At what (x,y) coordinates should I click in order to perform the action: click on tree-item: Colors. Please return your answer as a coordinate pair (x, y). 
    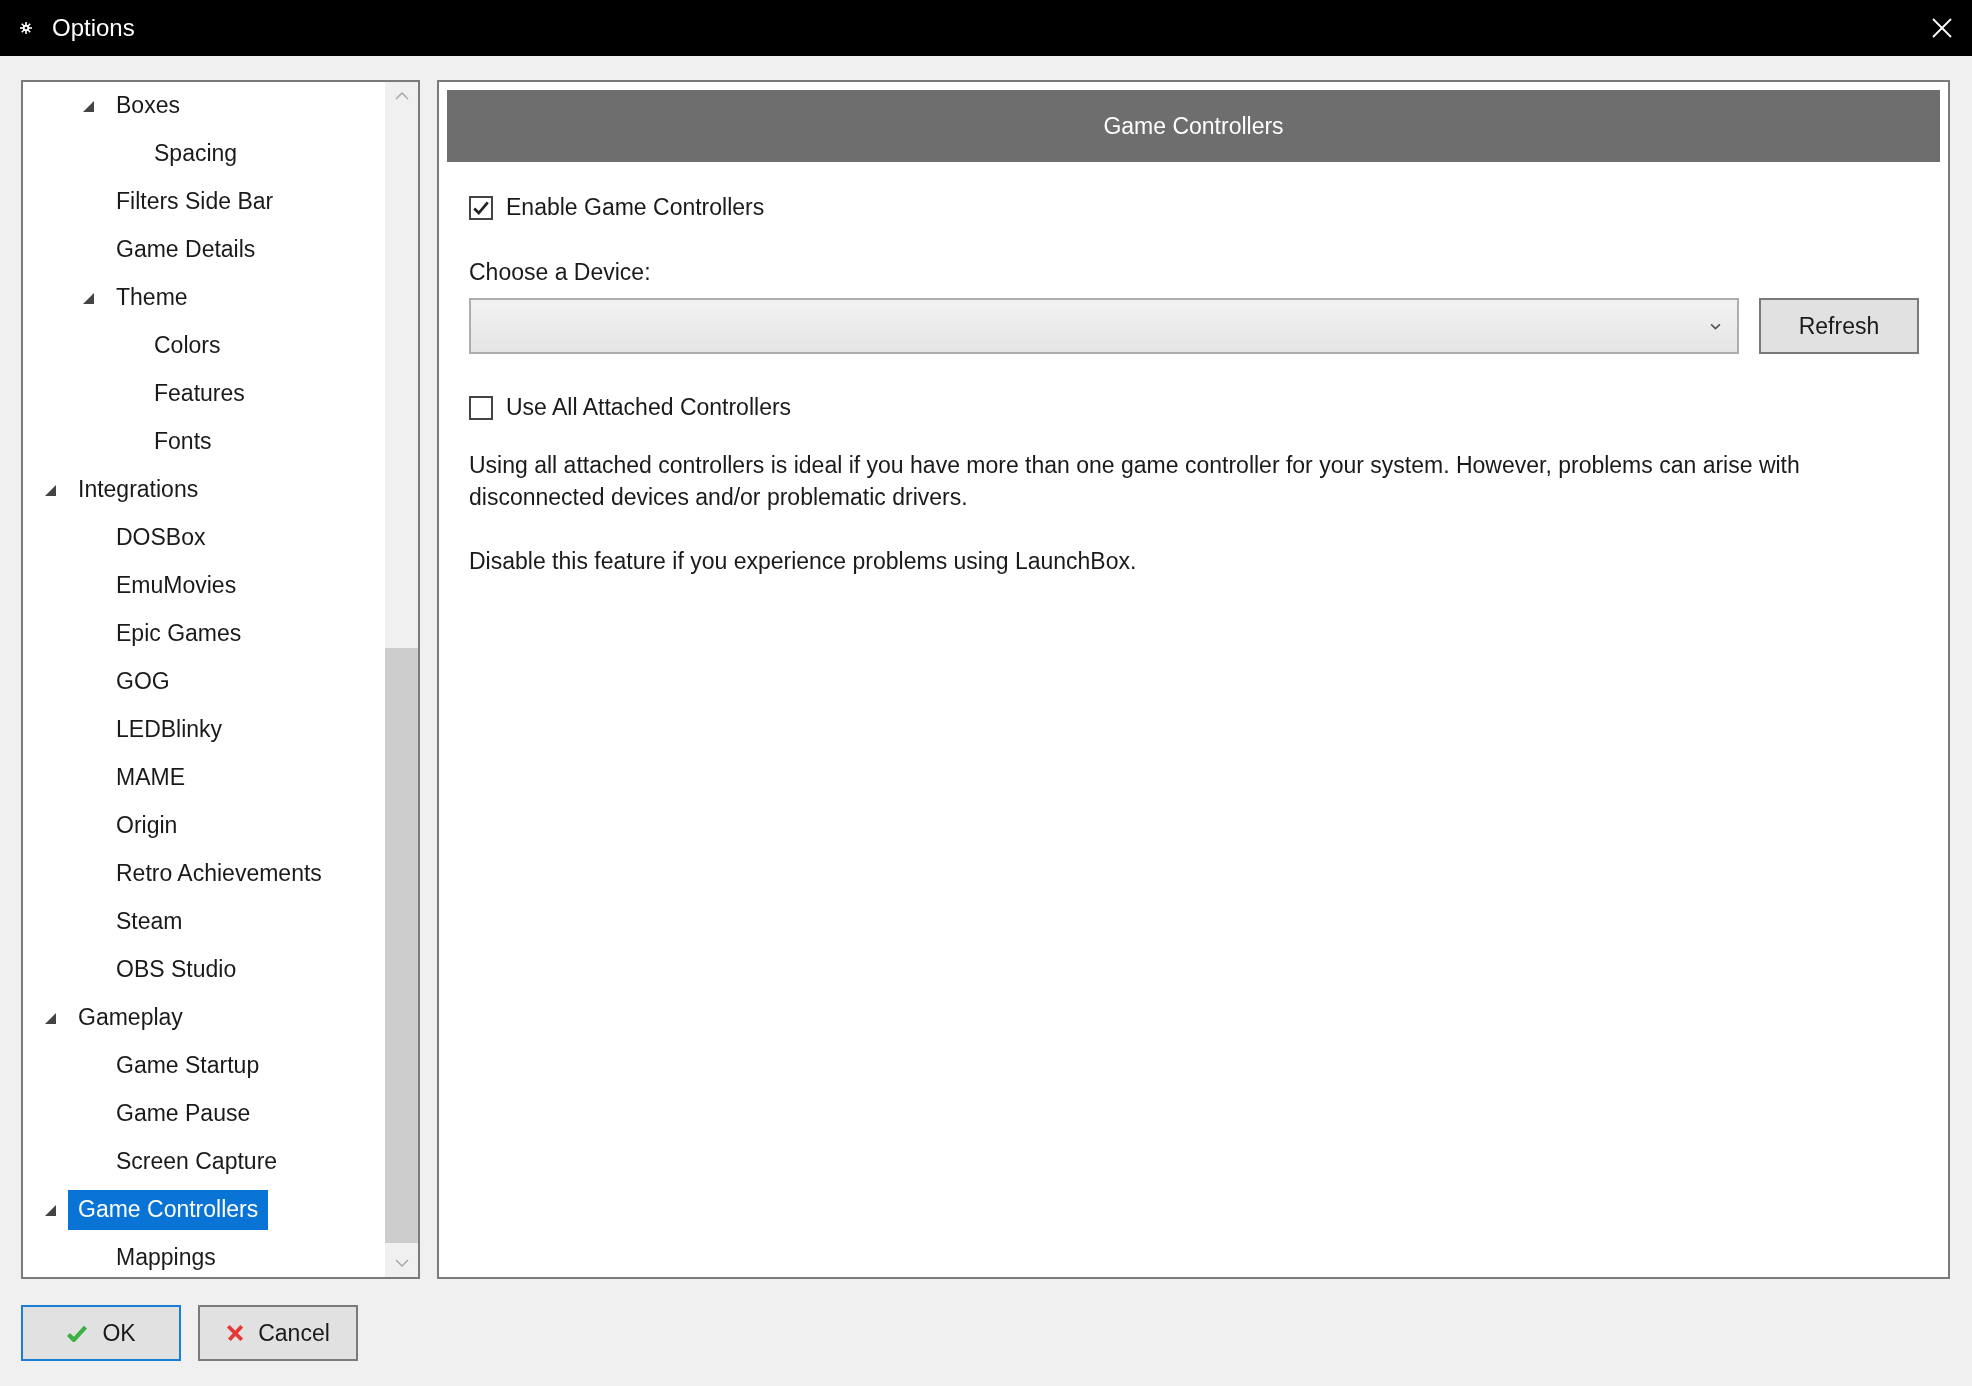
    Looking at the image, I should click on (187, 346).